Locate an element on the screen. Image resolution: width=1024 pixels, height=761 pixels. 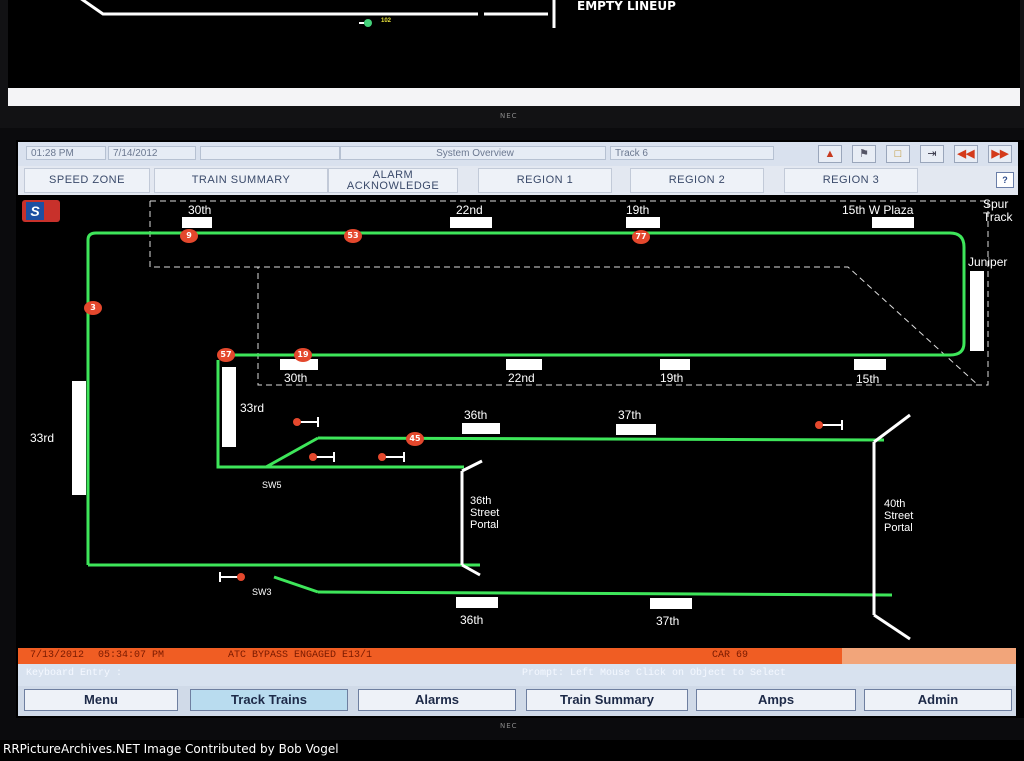
station-label-15th-lower: 15th is located at coordinates (868, 379).